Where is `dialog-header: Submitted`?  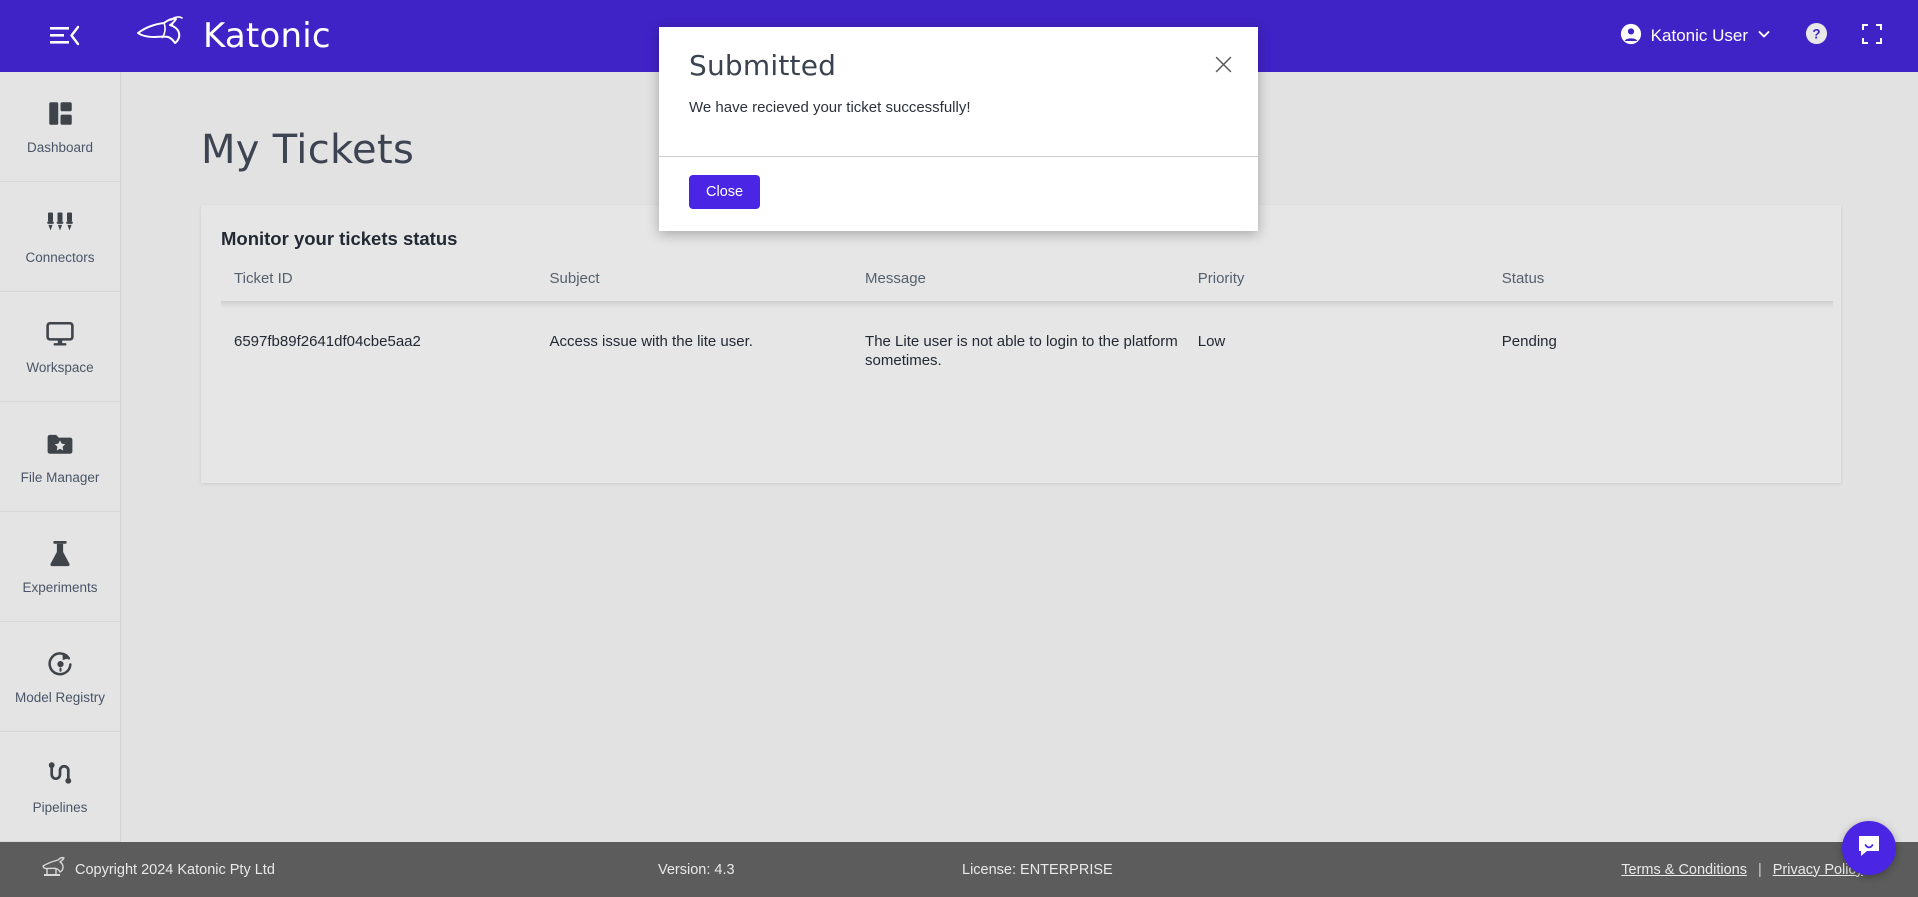
dialog-header: Submitted is located at coordinates (958, 63).